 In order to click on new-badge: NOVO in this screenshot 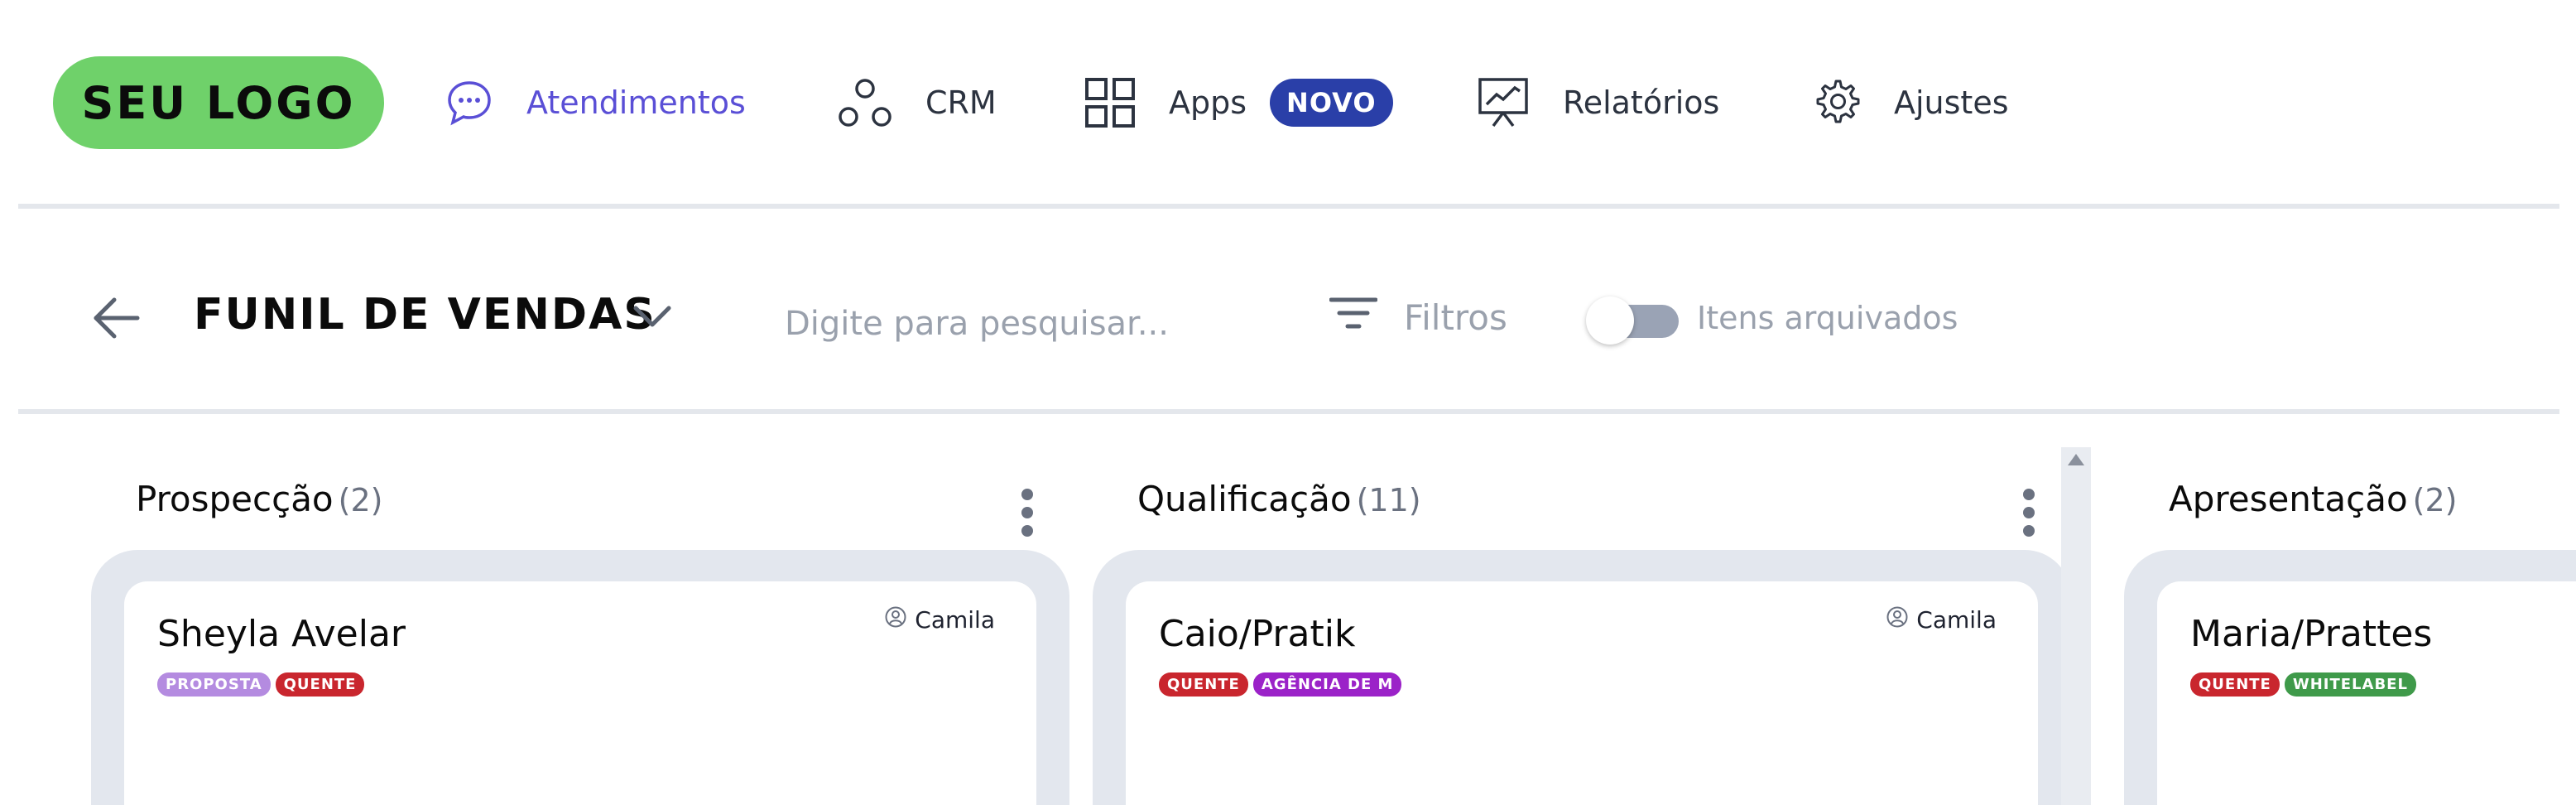, I will do `click(1331, 103)`.